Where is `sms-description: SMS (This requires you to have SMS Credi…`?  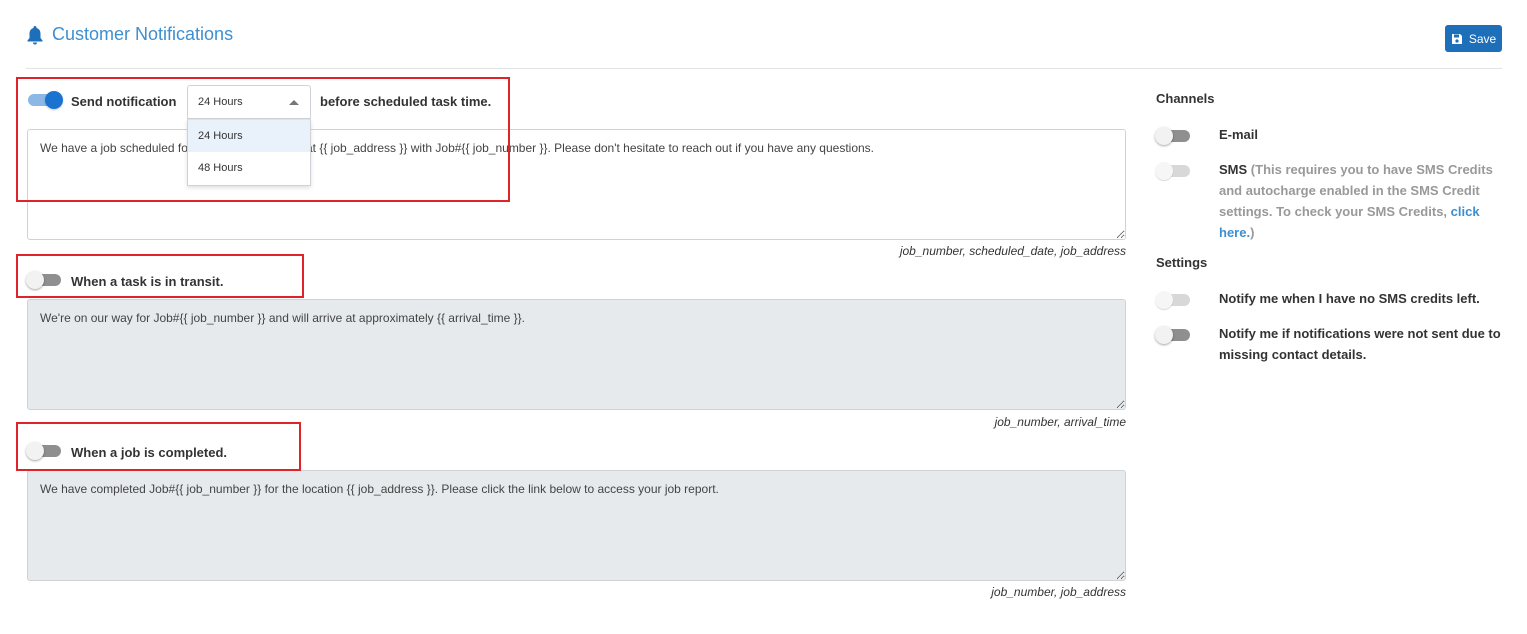 sms-description: SMS (This requires you to have SMS Credi… is located at coordinates (1361, 201).